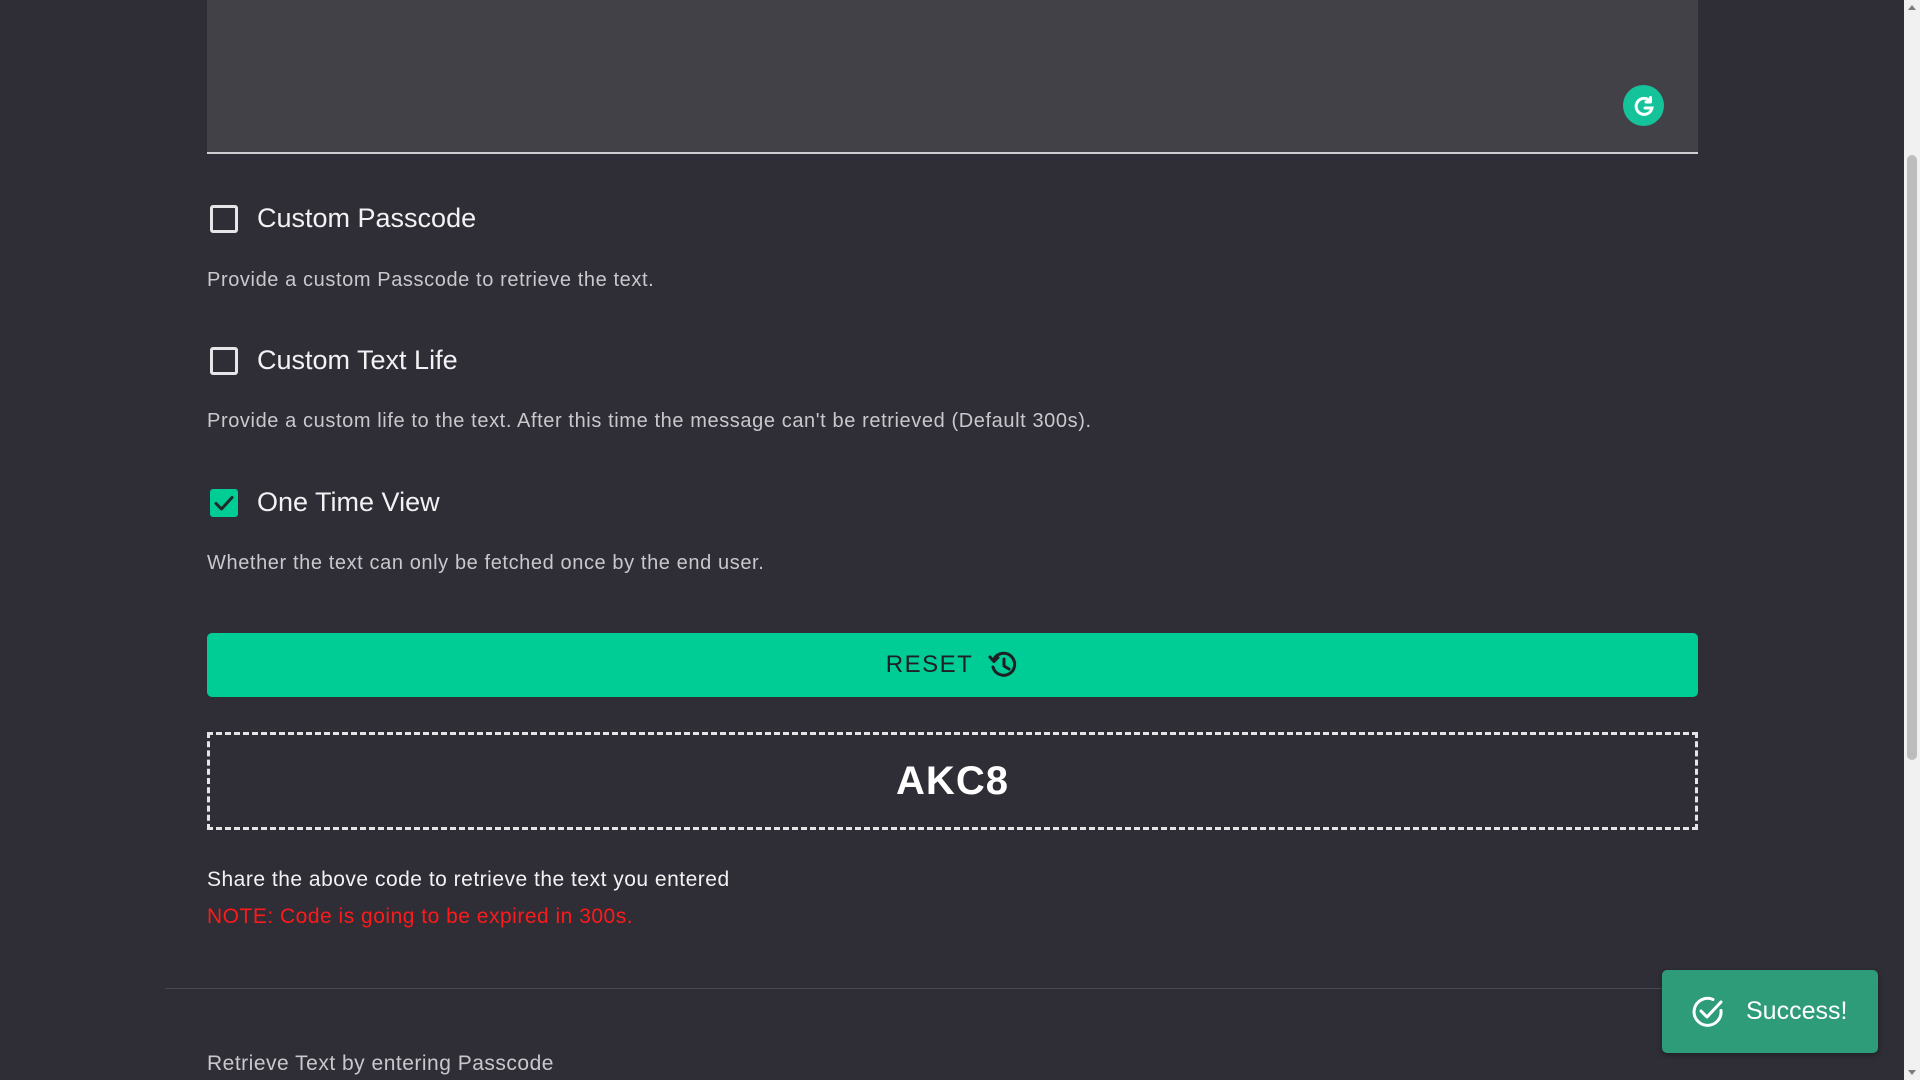 The height and width of the screenshot is (1080, 1920). I want to click on success-toast: Success!, so click(1770, 1011).